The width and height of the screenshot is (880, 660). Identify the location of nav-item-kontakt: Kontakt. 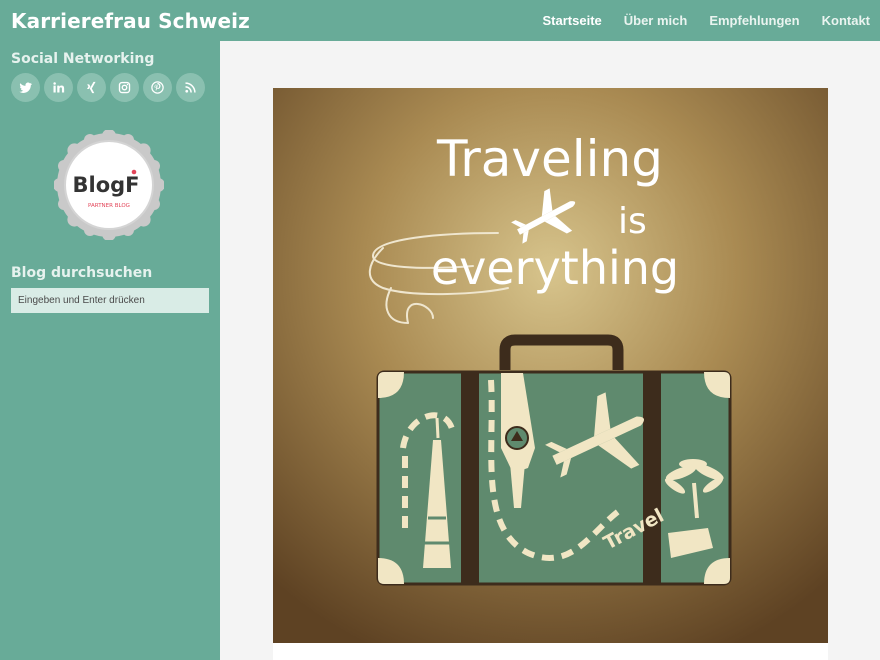
(846, 20).